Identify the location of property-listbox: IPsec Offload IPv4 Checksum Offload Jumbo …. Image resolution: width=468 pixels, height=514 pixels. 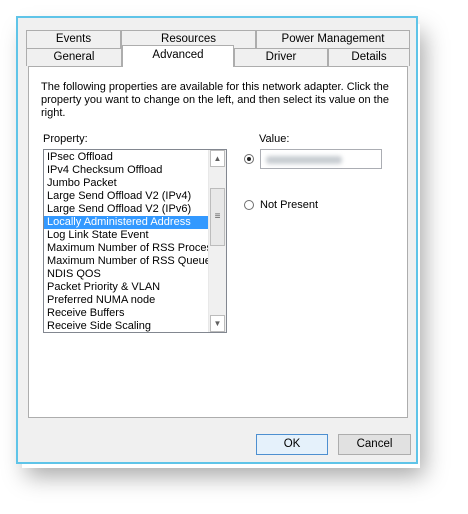
(135, 241).